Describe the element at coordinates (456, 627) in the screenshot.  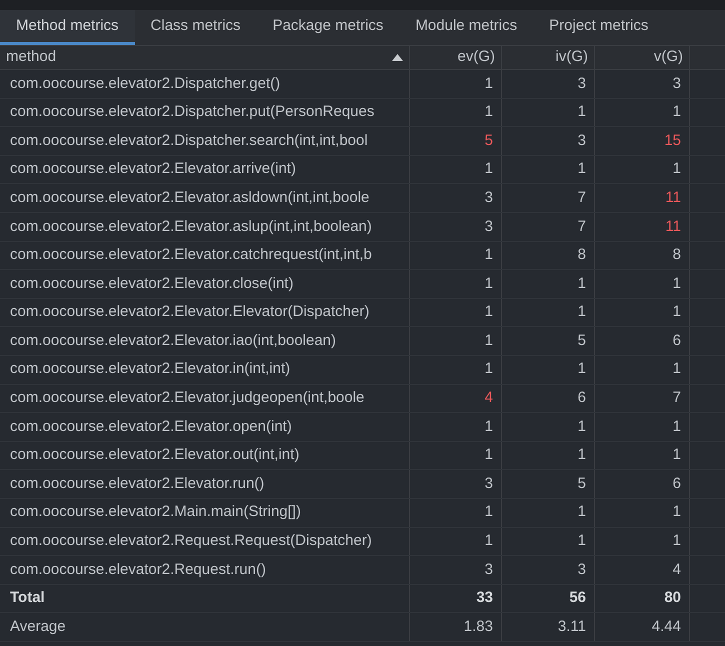
I see `metric-cell: 1.83` at that location.